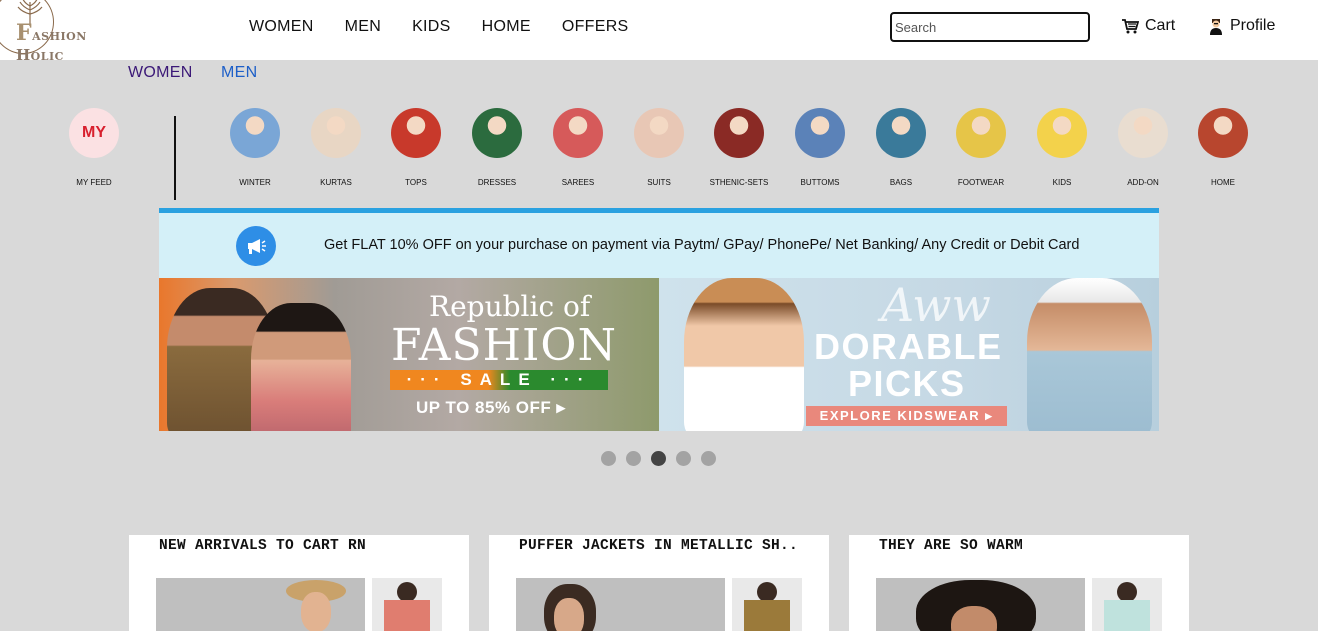  What do you see at coordinates (981, 182) in the screenshot?
I see `category-label: FOOTWEAR` at bounding box center [981, 182].